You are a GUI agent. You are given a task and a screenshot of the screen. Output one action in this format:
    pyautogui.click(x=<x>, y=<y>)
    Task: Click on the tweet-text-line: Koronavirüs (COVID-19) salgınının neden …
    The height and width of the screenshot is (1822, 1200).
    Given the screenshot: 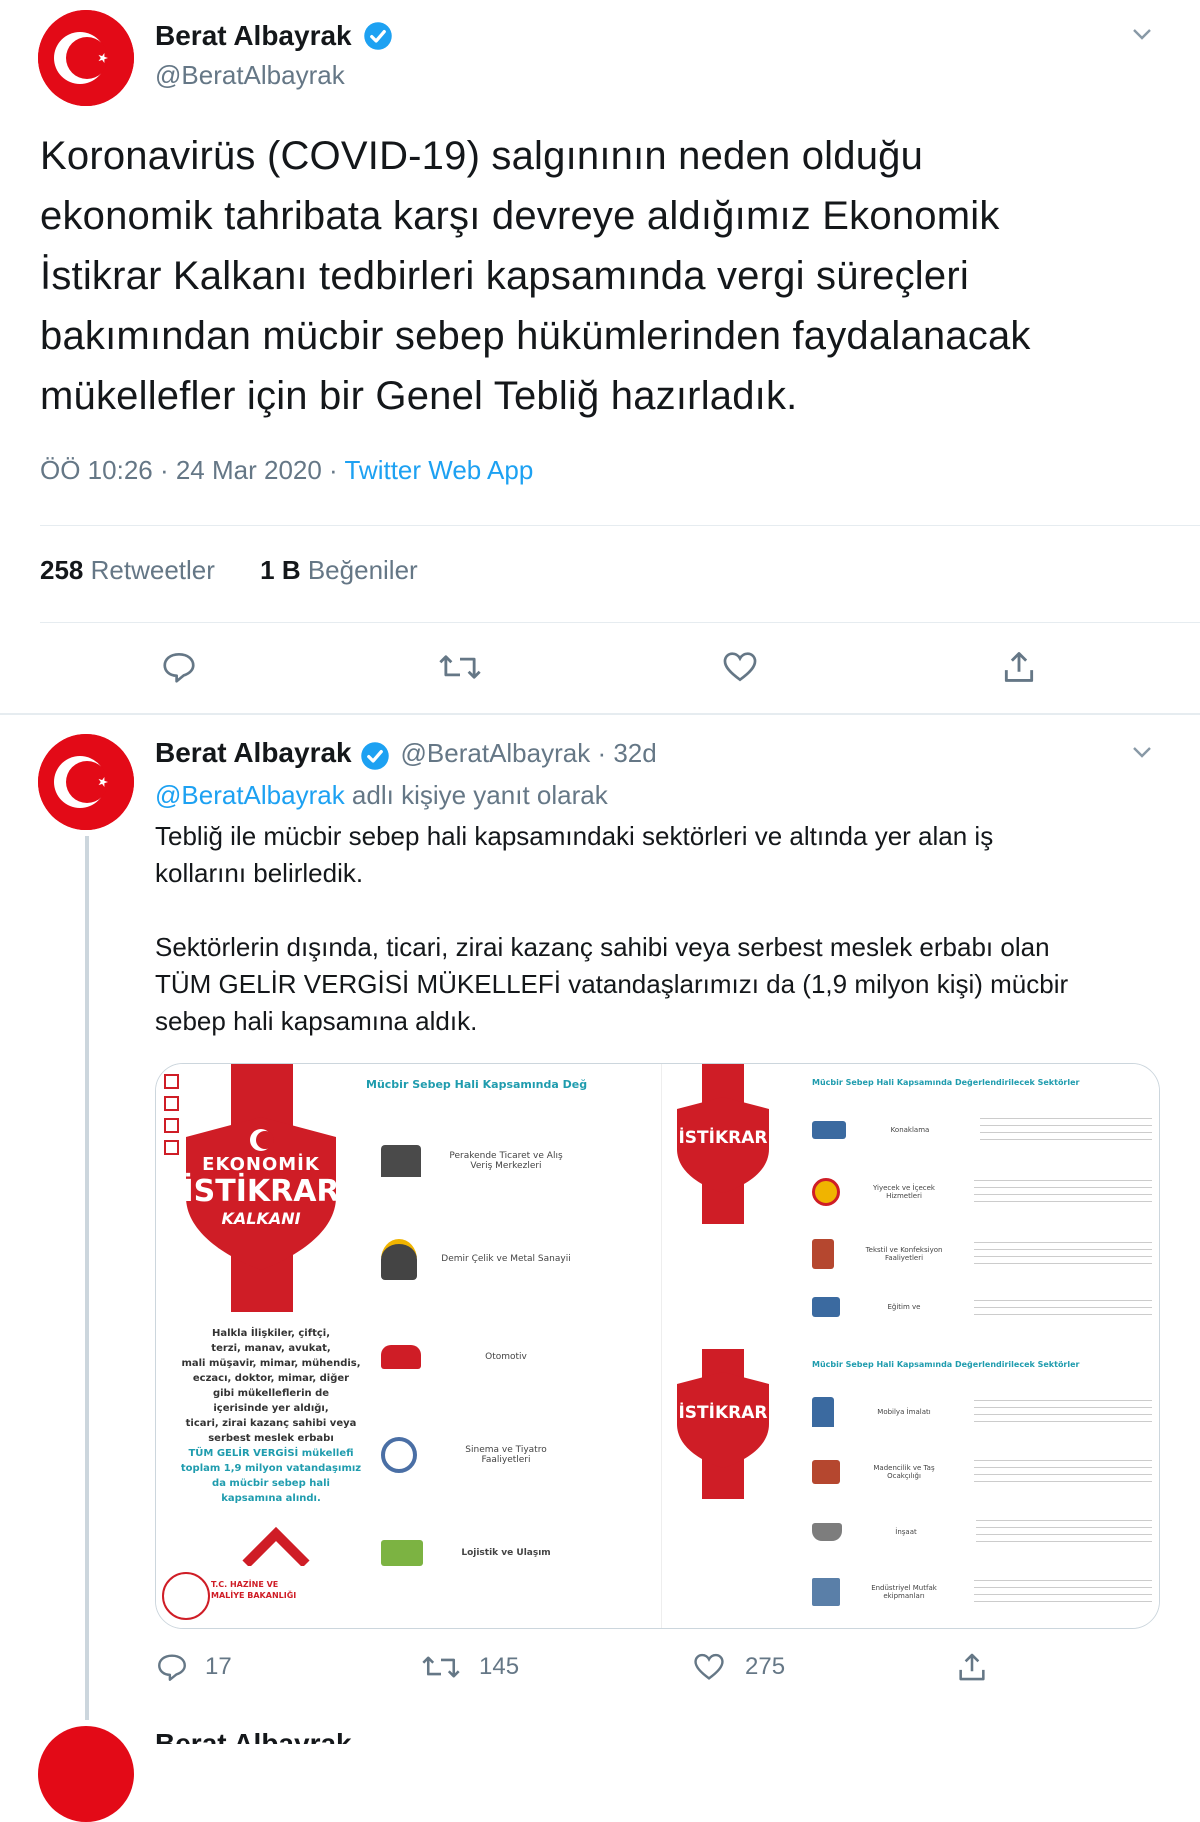 What is the action you would take?
    pyautogui.click(x=482, y=156)
    